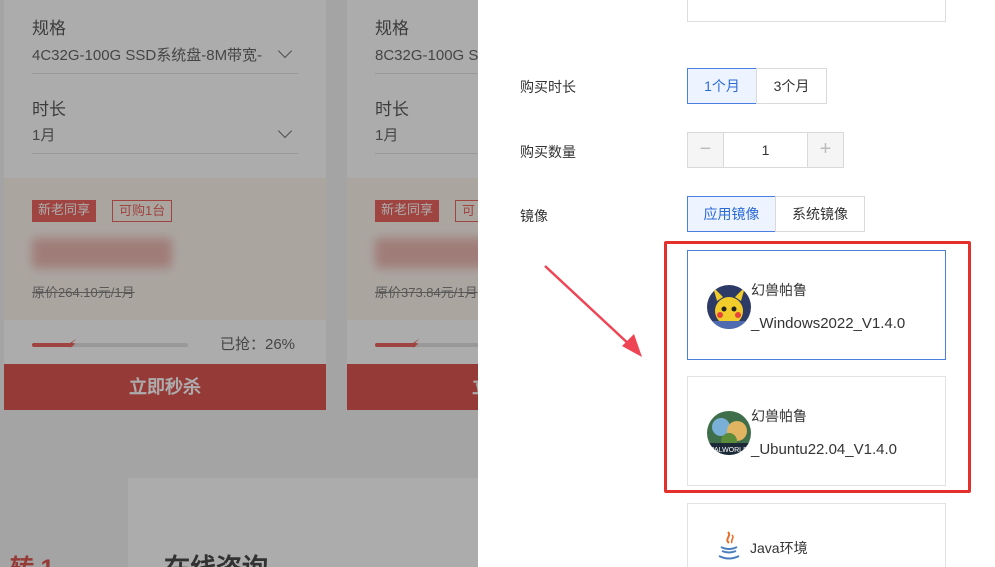  I want to click on tab-system-image: 系统镜像, so click(820, 214).